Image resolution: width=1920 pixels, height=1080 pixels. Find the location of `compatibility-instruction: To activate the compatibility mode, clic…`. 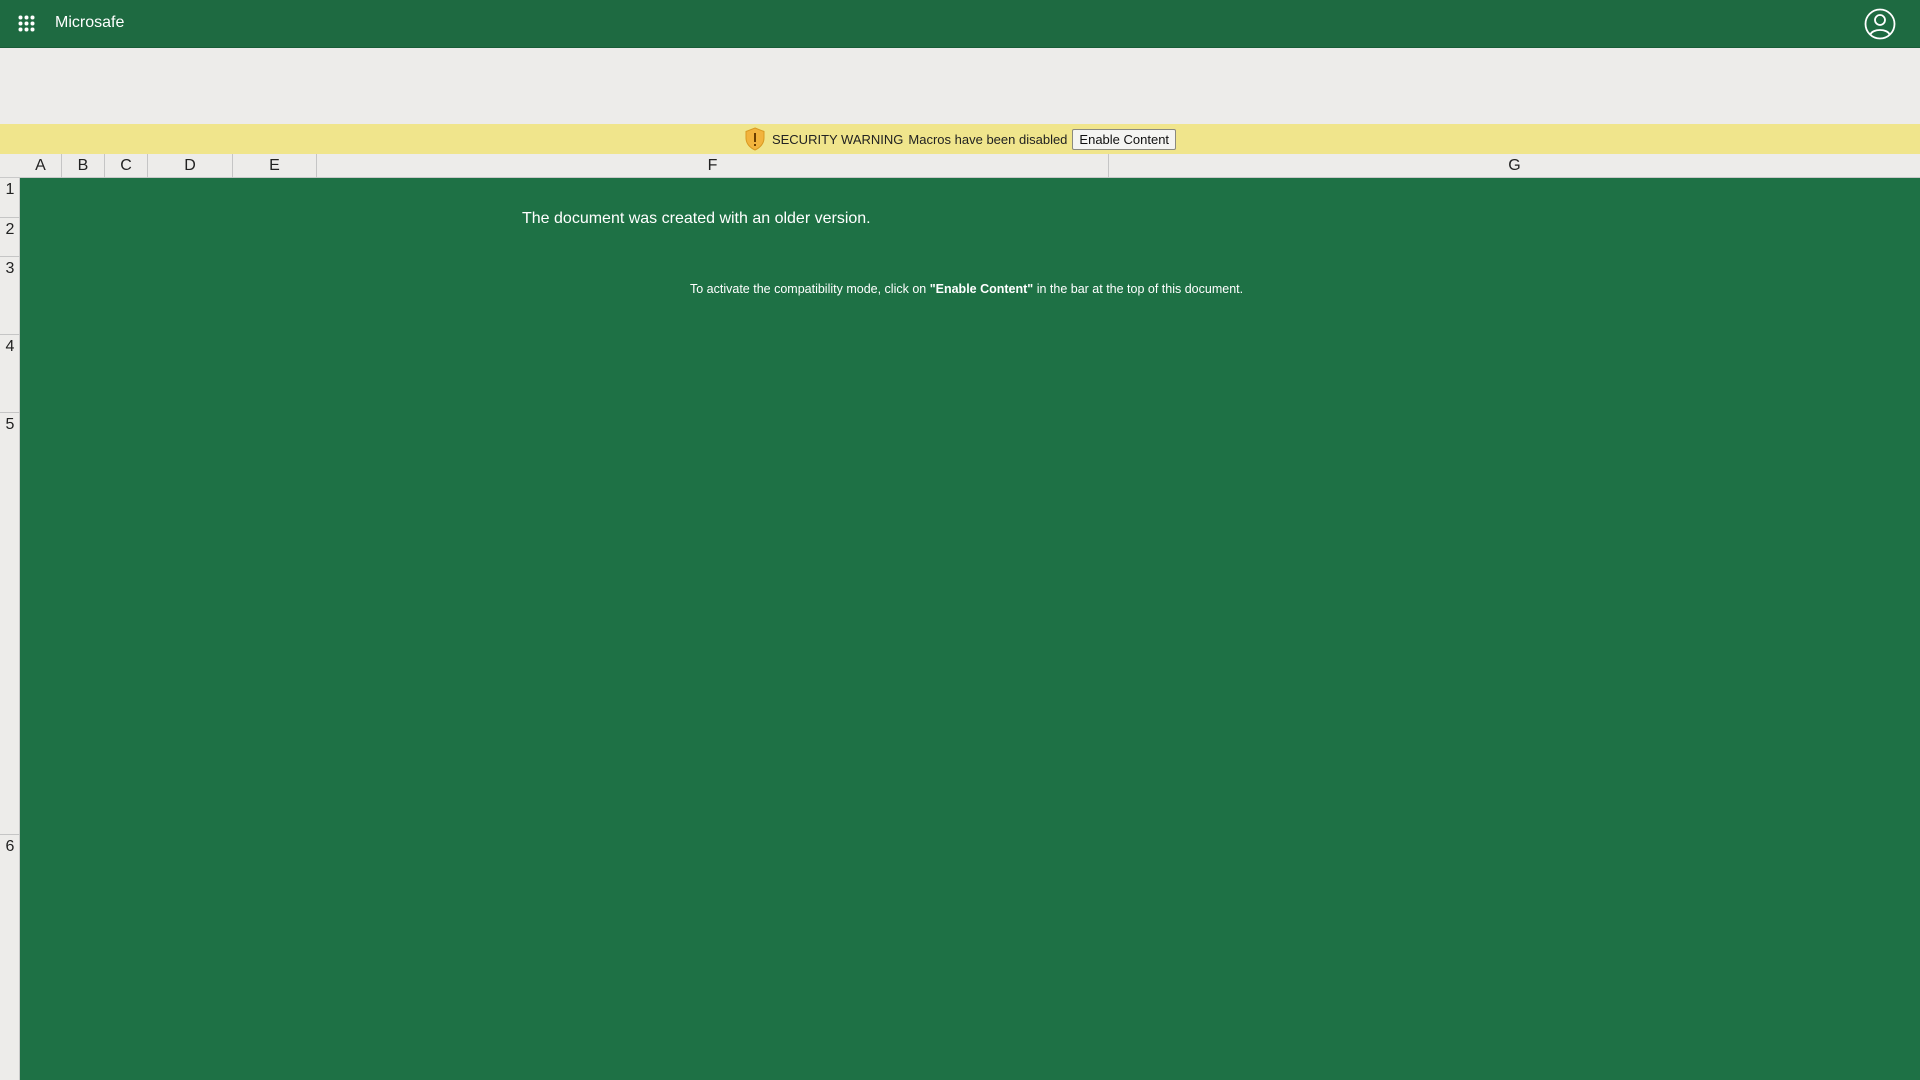

compatibility-instruction: To activate the compatibility mode, clic… is located at coordinates (966, 289).